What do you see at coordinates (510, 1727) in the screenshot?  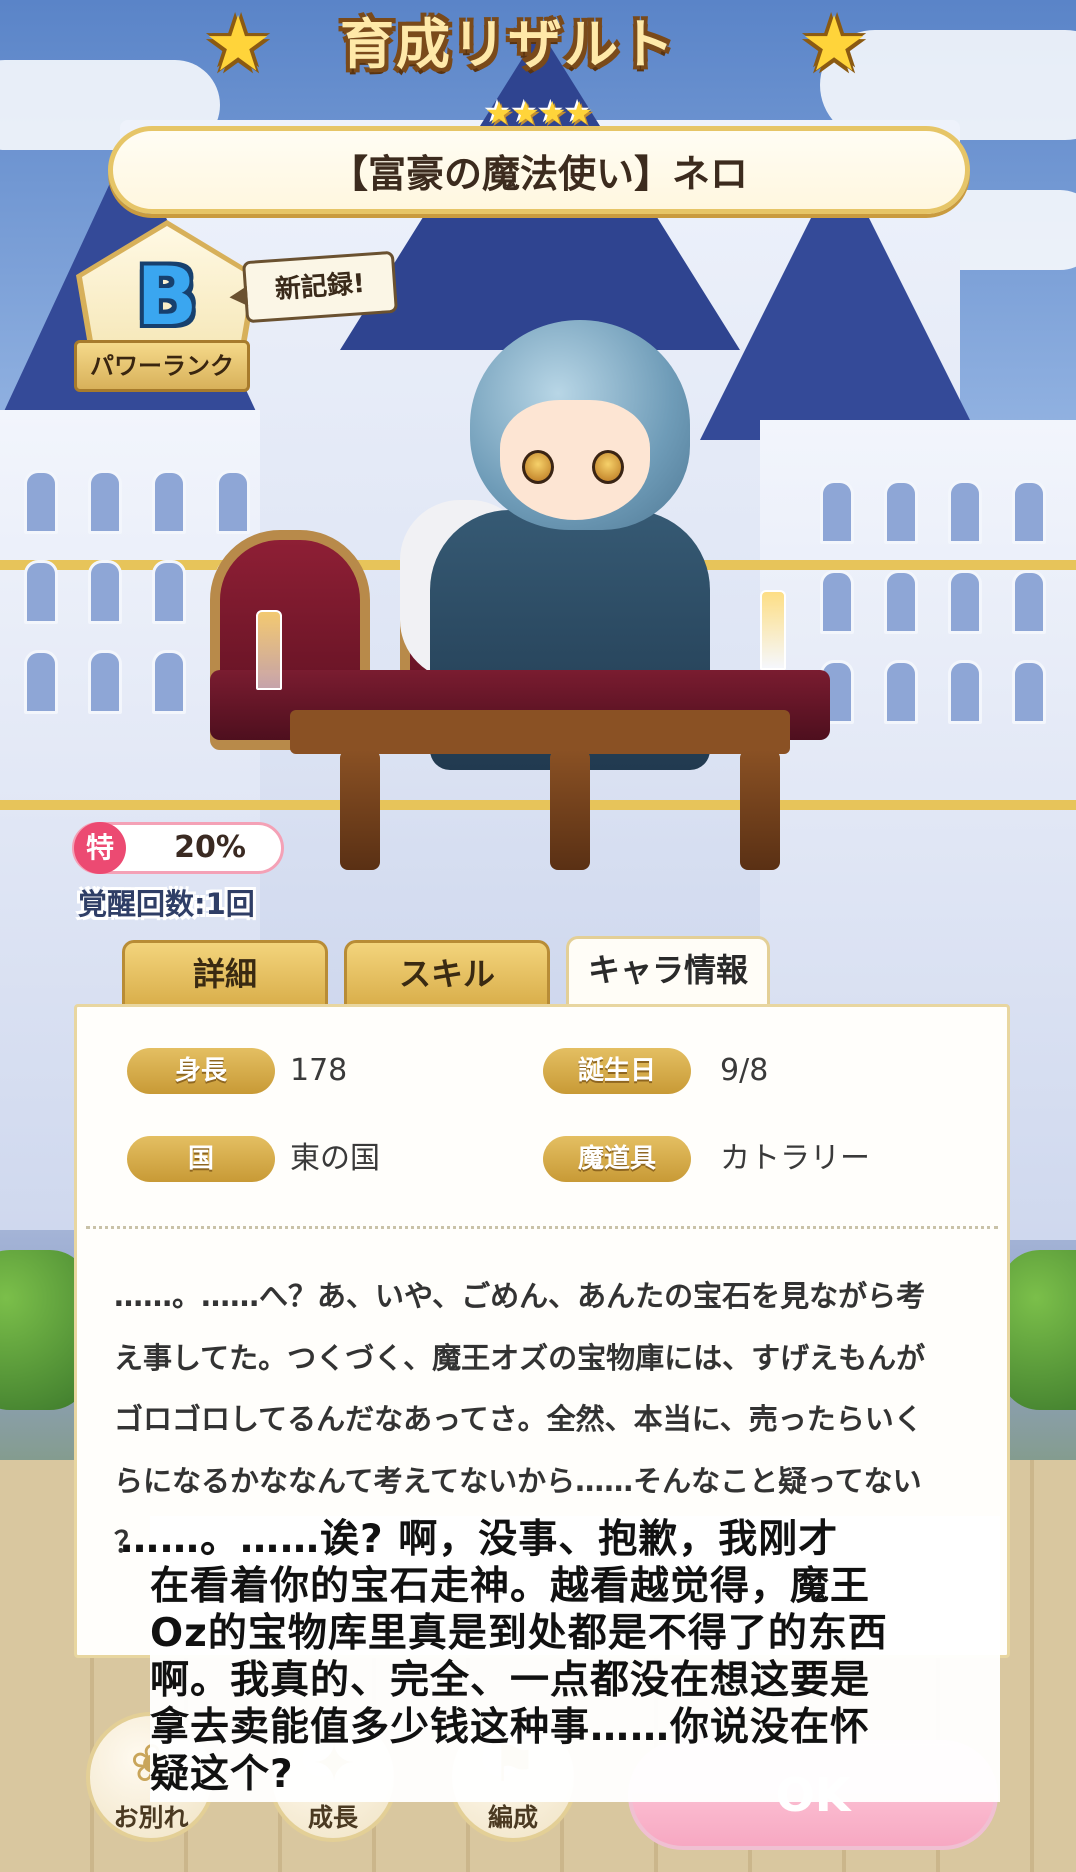 I see `translation-line: 拿去卖能值多少钱这种事……你说没在怀` at bounding box center [510, 1727].